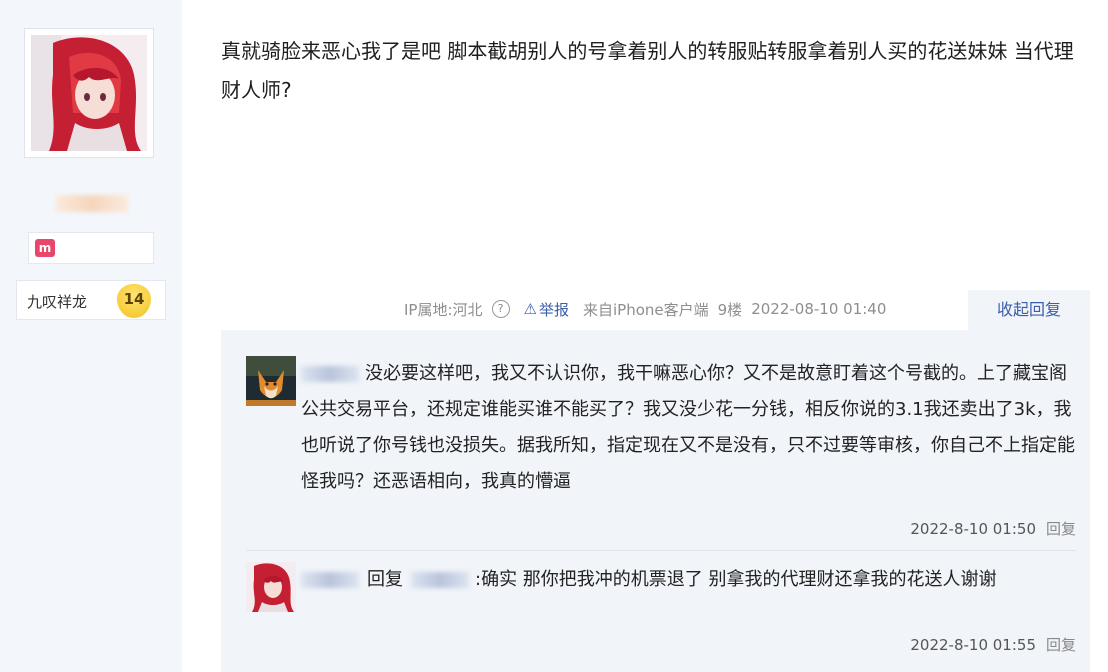  I want to click on reply-text: :确实 那你把我冲的机票退了 别拿我的代理财还拿我的花送人谢谢, so click(736, 579).